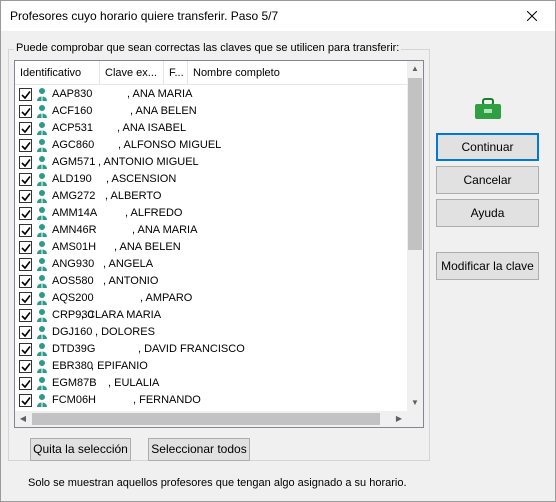 The width and height of the screenshot is (556, 502). I want to click on table-row: AMS01H, ANA BELEN, so click(211, 247).